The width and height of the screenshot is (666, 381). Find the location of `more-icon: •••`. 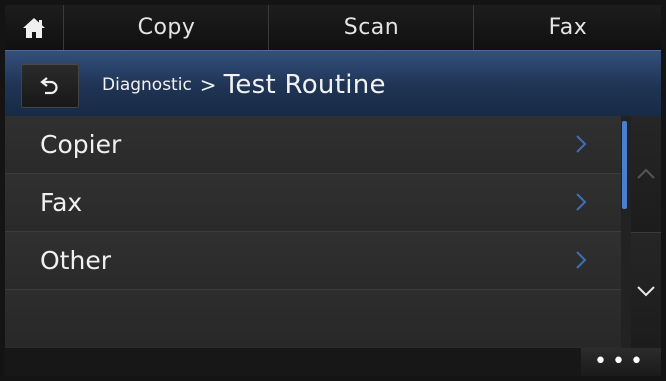

more-icon: ••• is located at coordinates (621, 361).